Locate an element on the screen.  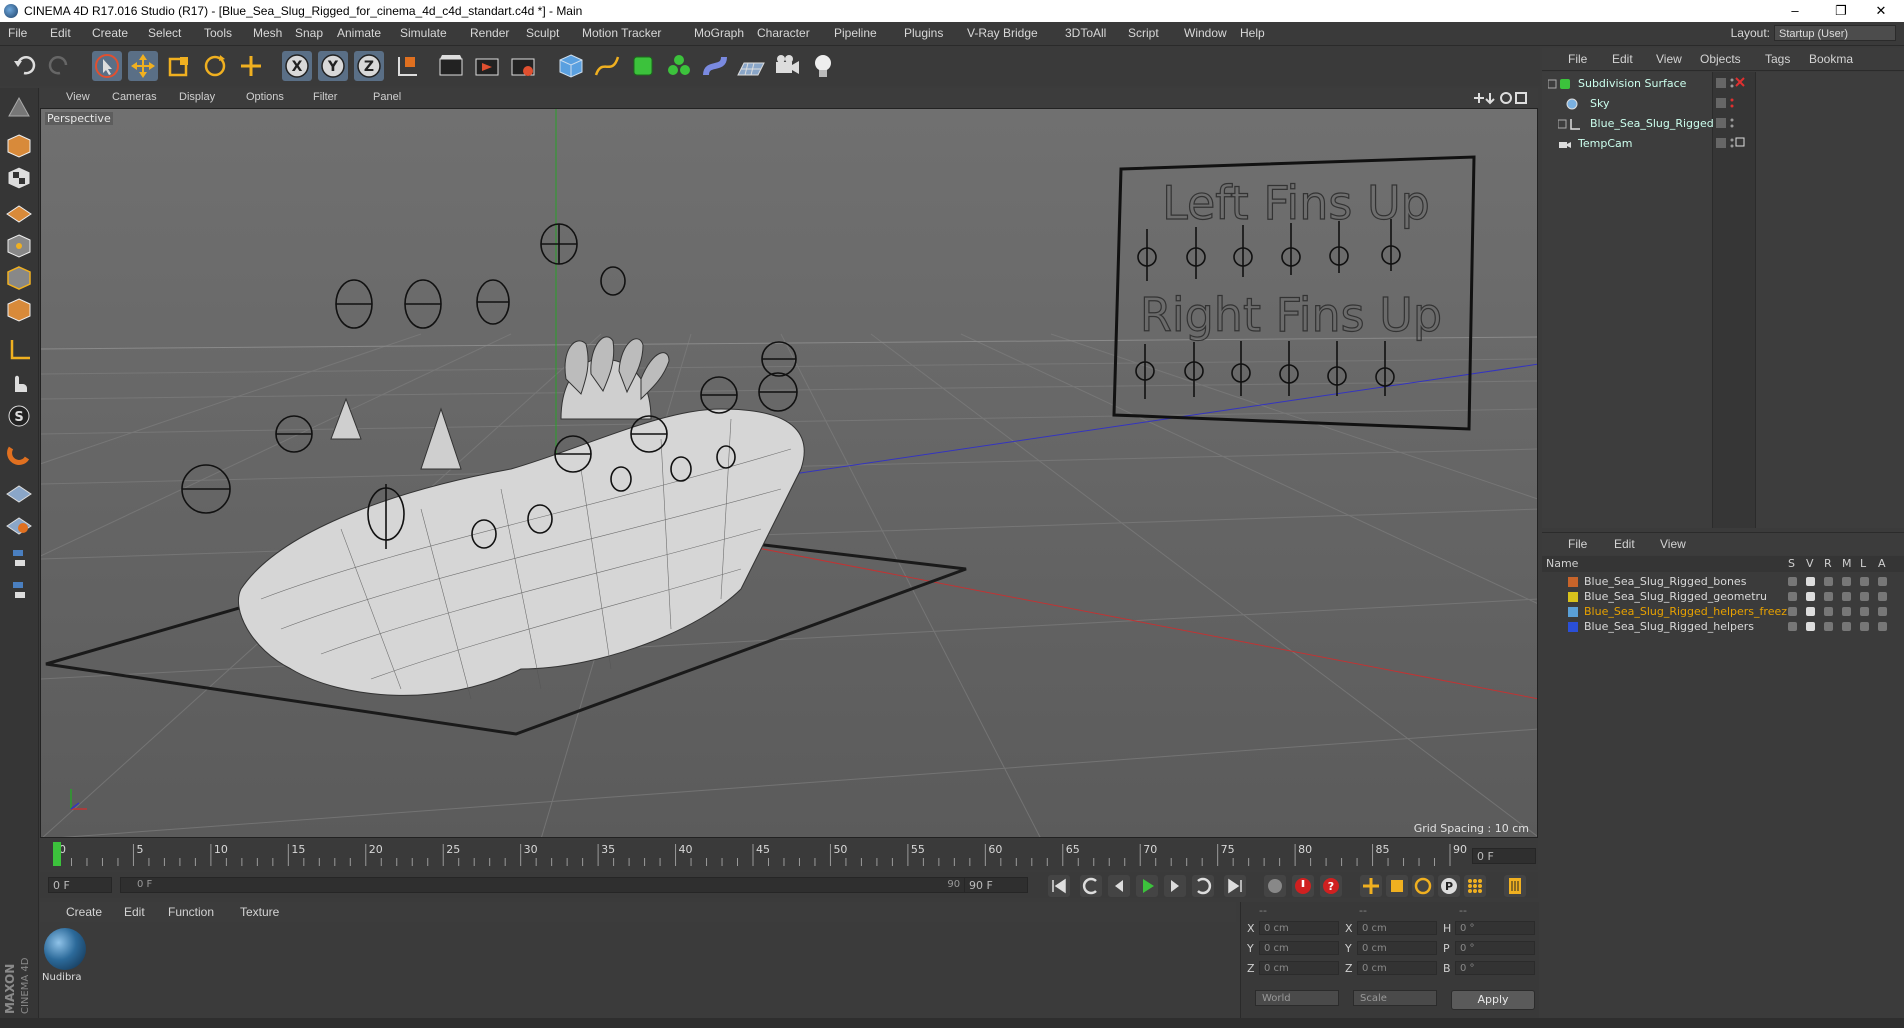
menu-edit: Edit is located at coordinates (60, 33).